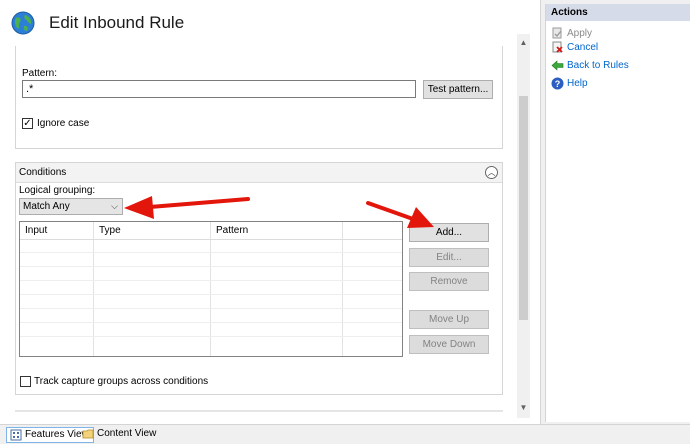  What do you see at coordinates (449, 281) in the screenshot?
I see `remove-button: Remove` at bounding box center [449, 281].